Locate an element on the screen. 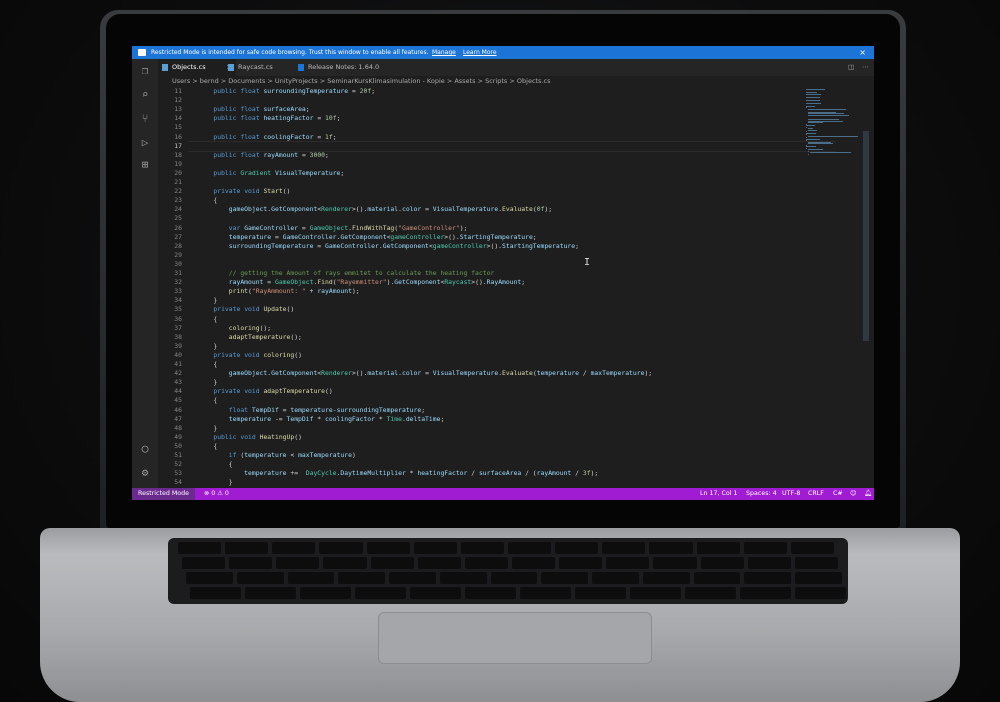 The image size is (1000, 702). line-number: 36 is located at coordinates (178, 318).